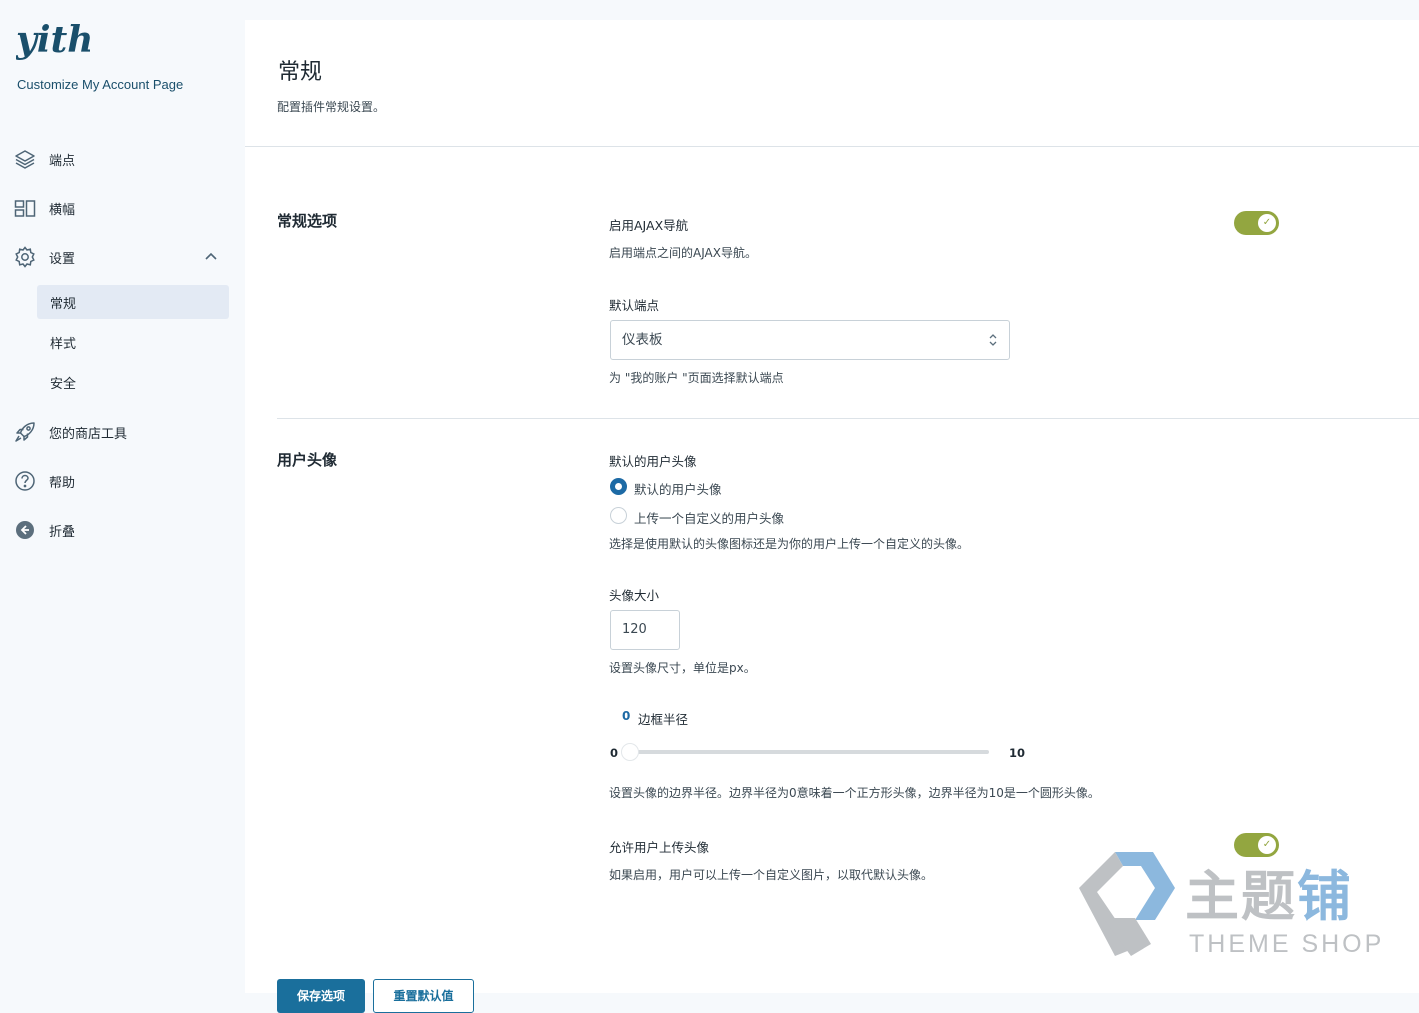 The height and width of the screenshot is (1013, 1419). What do you see at coordinates (630, 752) in the screenshot?
I see `slider-handle` at bounding box center [630, 752].